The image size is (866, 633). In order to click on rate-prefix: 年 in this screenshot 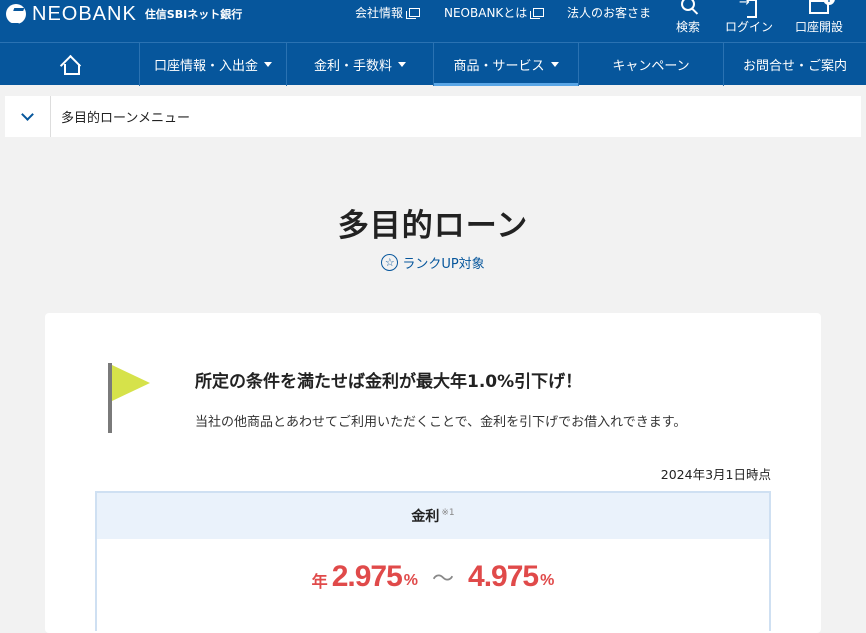, I will do `click(319, 582)`.